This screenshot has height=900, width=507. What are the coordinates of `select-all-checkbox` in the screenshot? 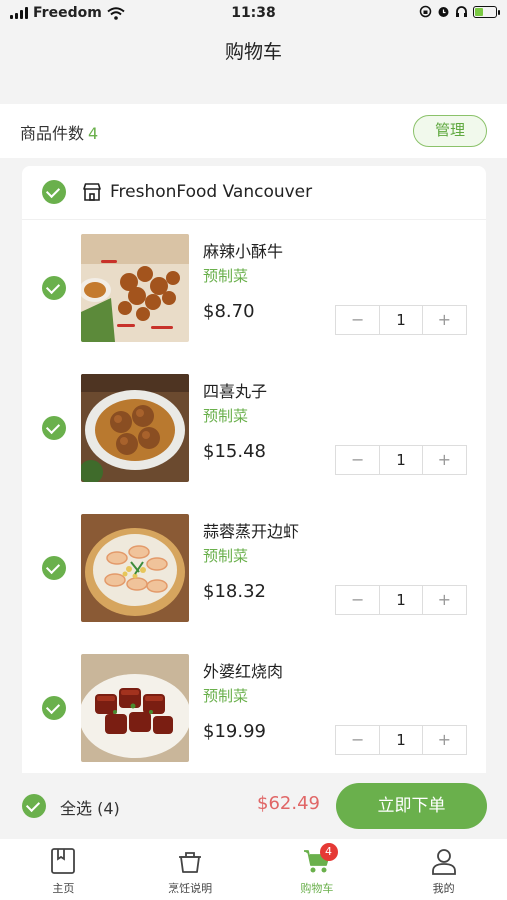 It's located at (34, 806).